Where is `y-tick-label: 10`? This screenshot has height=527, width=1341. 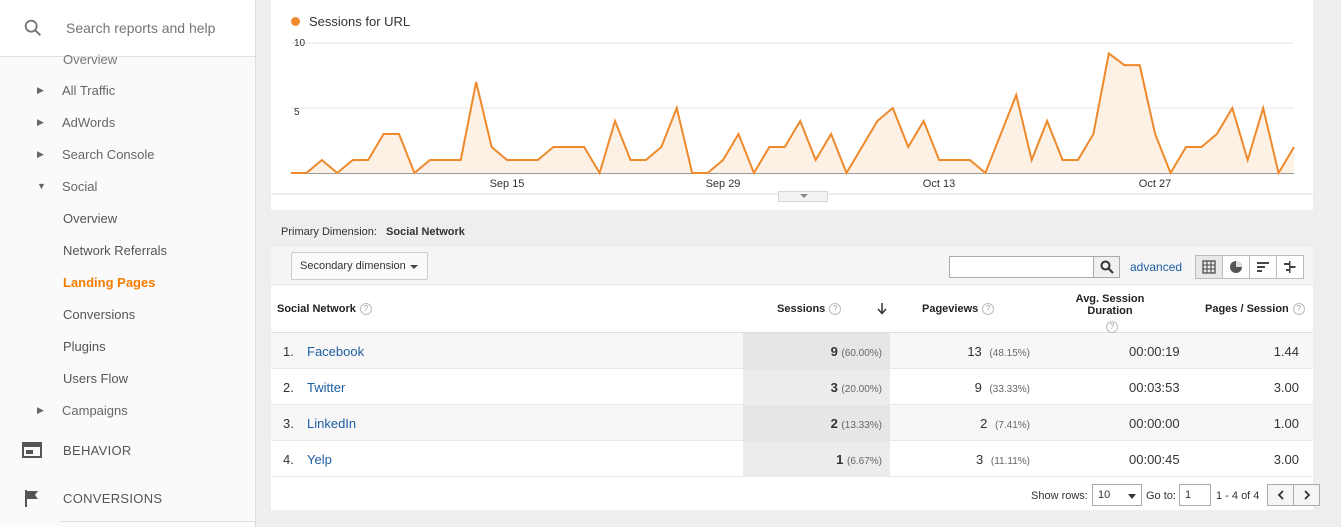 y-tick-label: 10 is located at coordinates (300, 43).